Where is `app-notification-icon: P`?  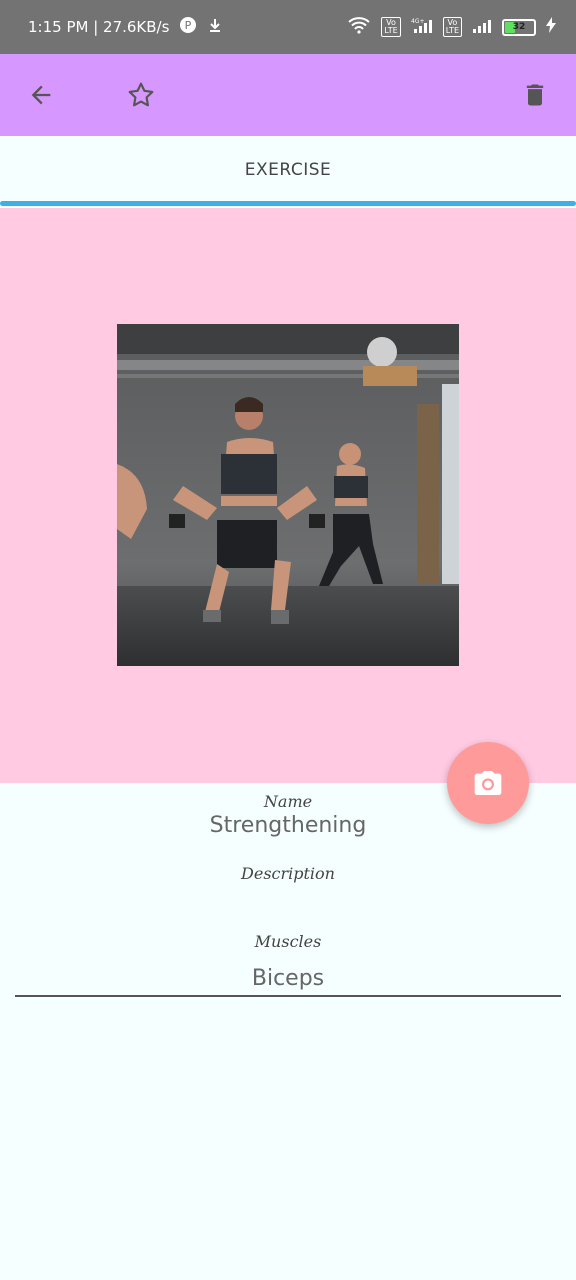 app-notification-icon: P is located at coordinates (188, 27).